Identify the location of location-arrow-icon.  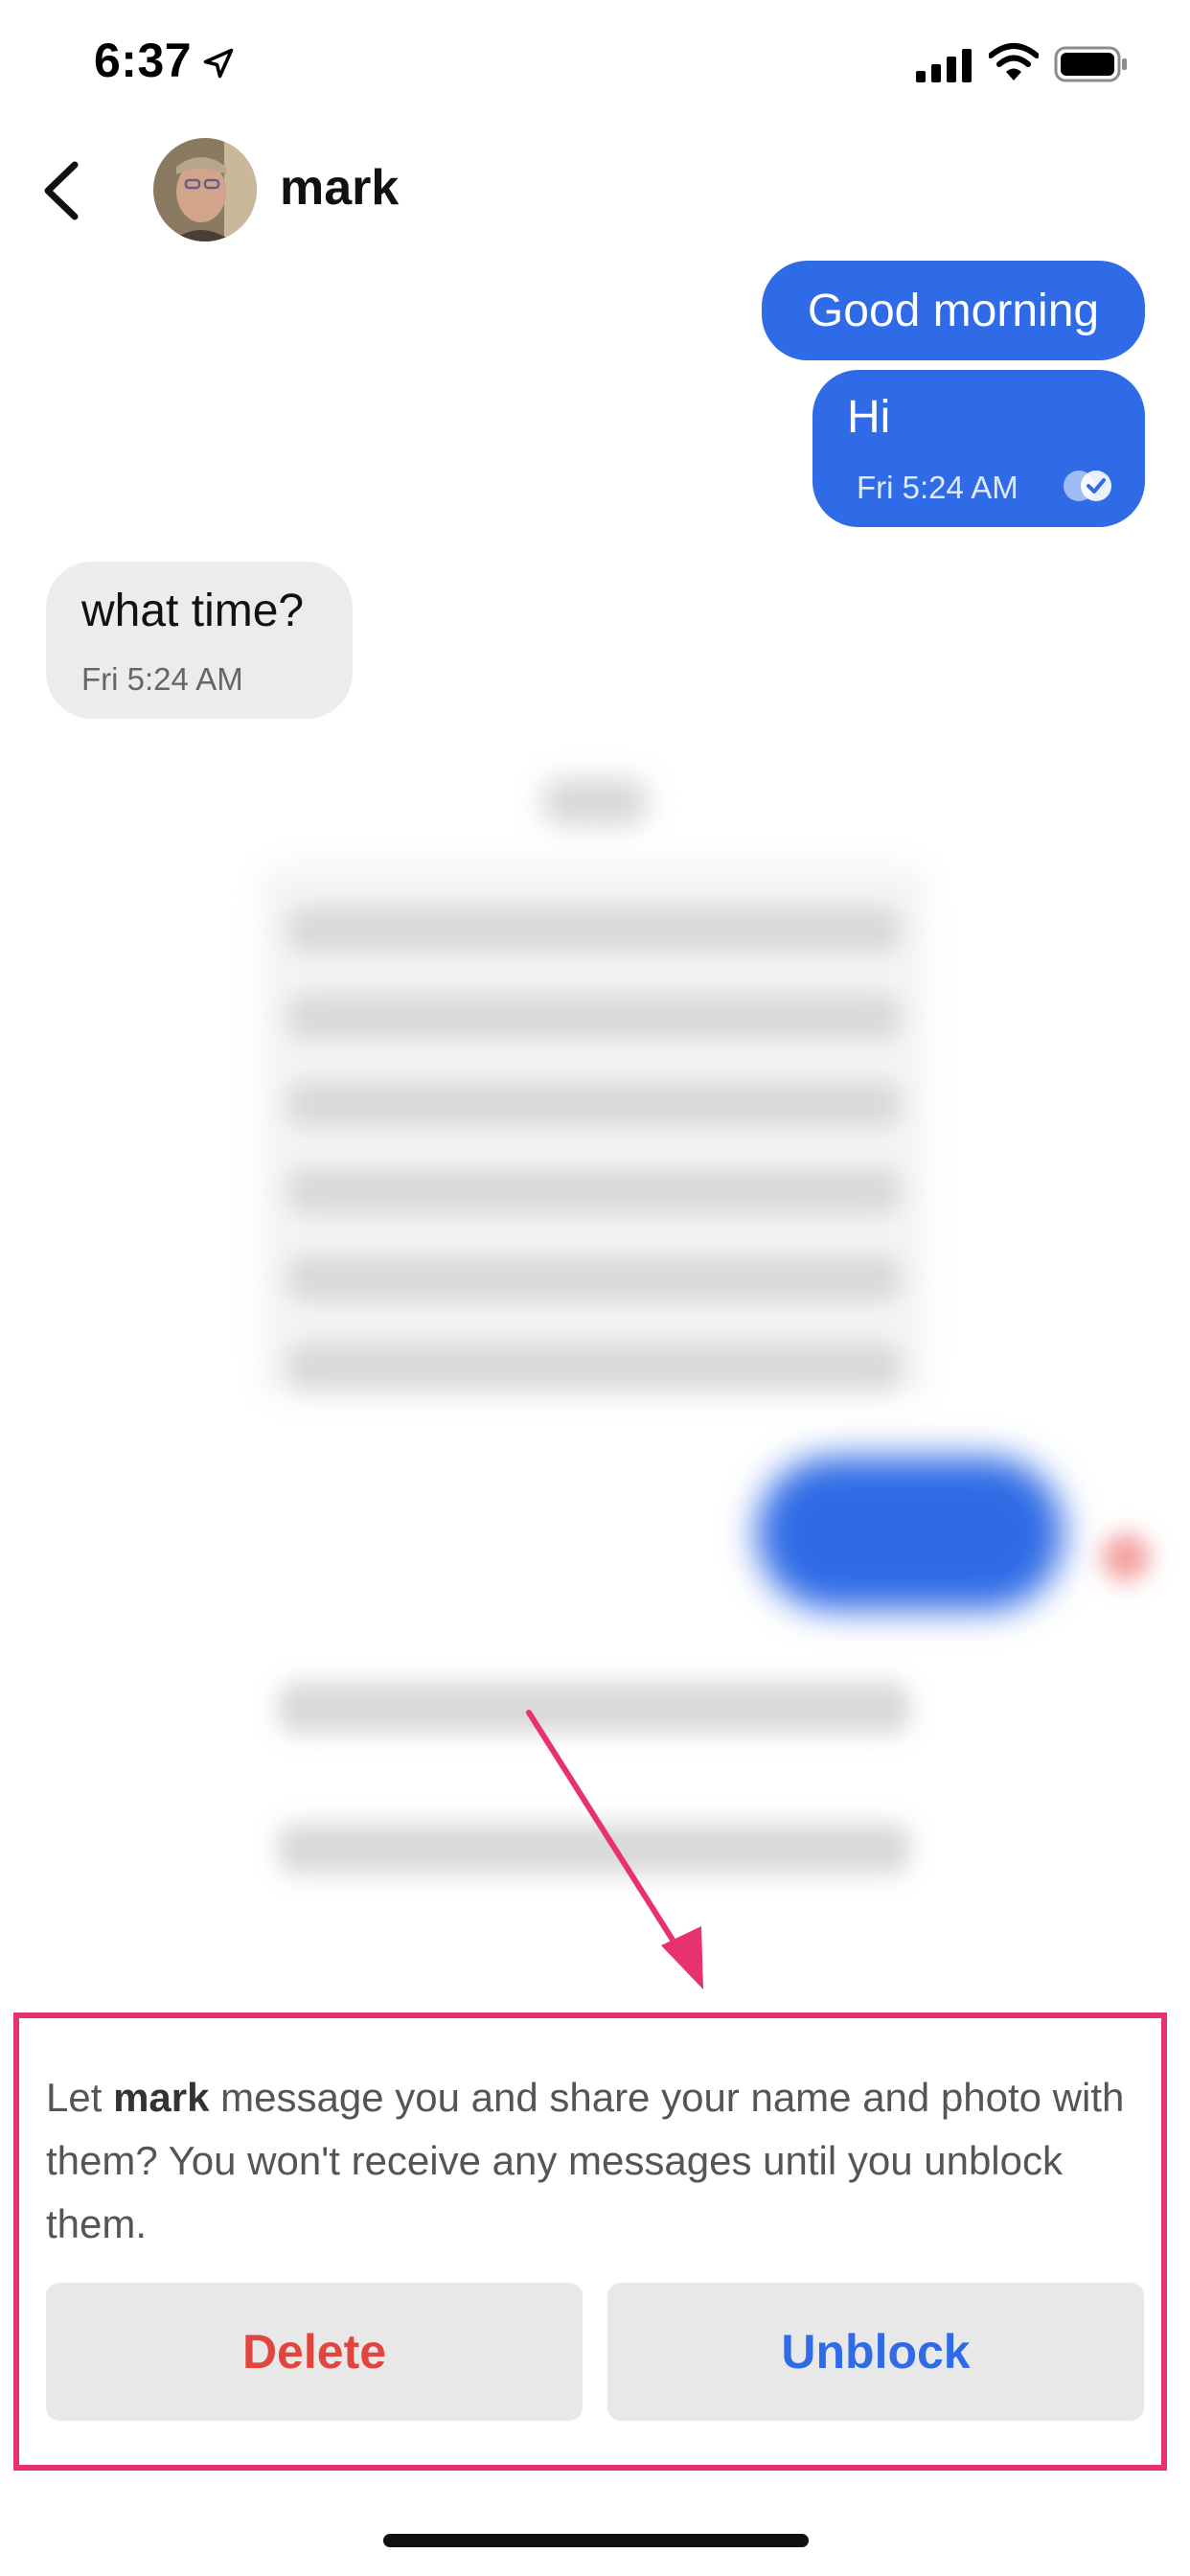
(218, 63).